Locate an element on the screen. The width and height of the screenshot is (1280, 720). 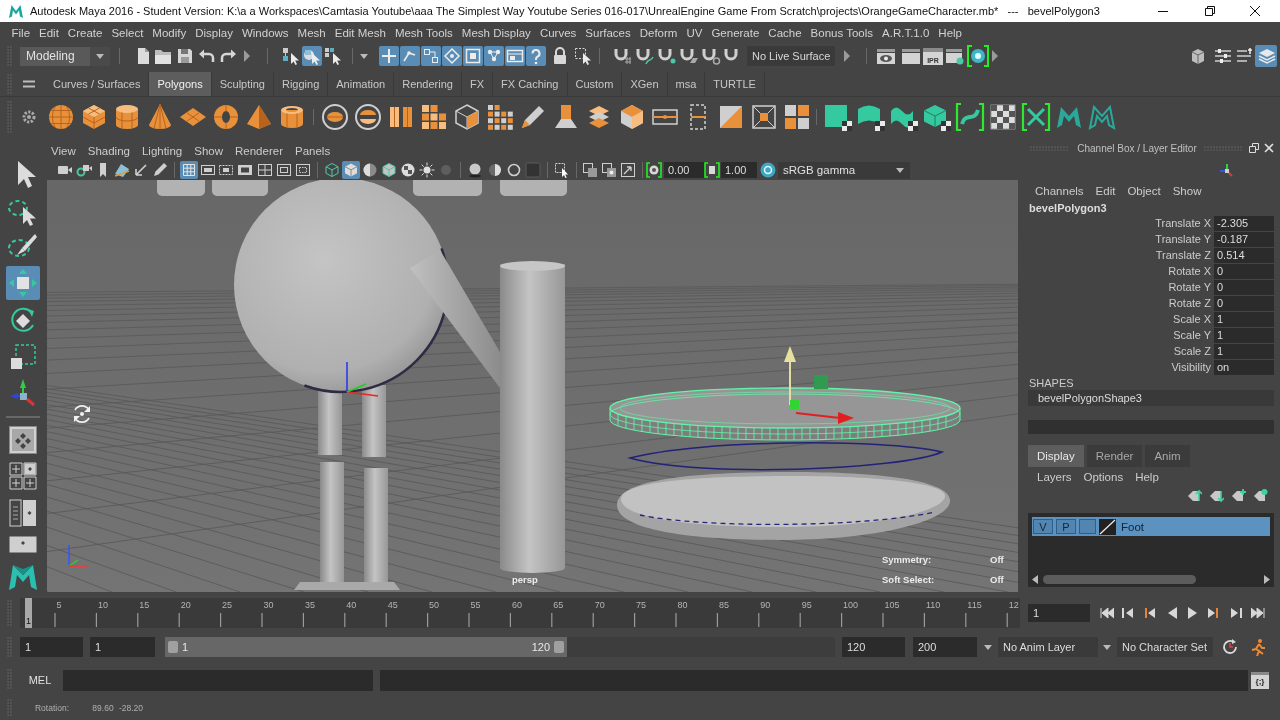
tilted-plane-icon is located at coordinates (122, 170).